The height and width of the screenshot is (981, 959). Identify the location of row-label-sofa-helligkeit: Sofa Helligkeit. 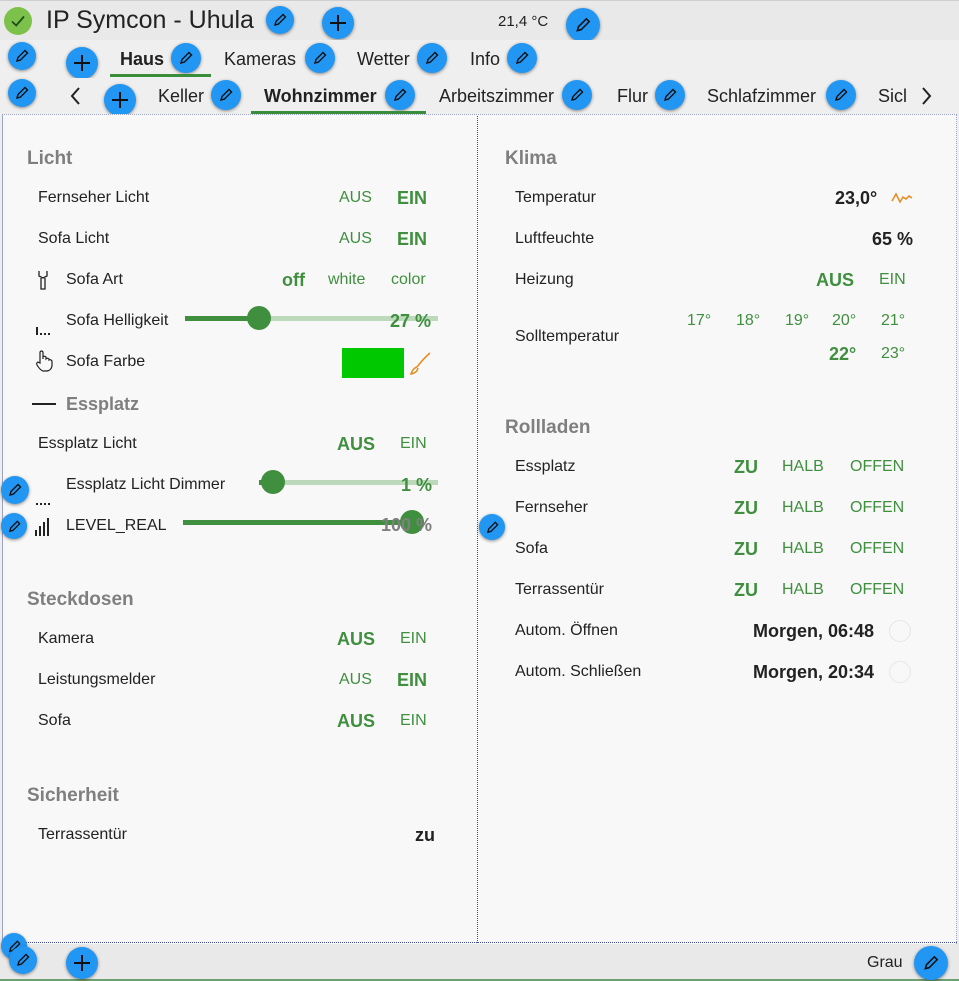
(117, 320).